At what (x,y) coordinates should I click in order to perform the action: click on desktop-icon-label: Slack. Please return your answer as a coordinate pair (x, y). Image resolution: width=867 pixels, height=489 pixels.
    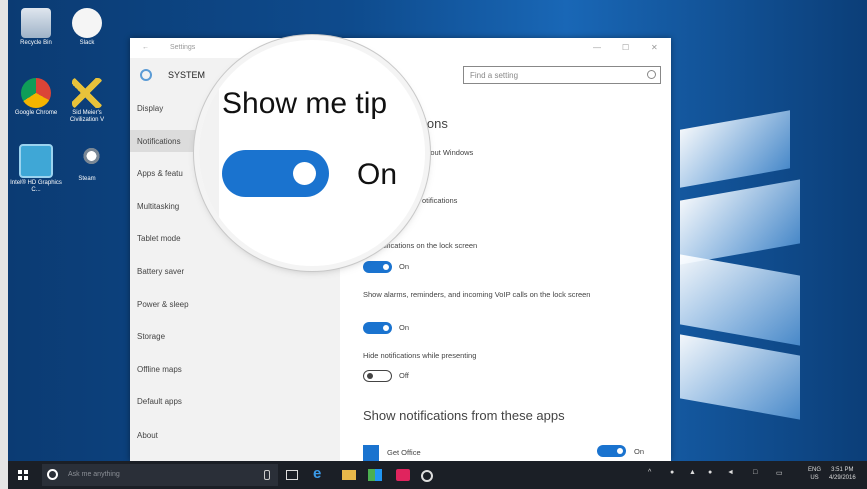
    Looking at the image, I should click on (87, 43).